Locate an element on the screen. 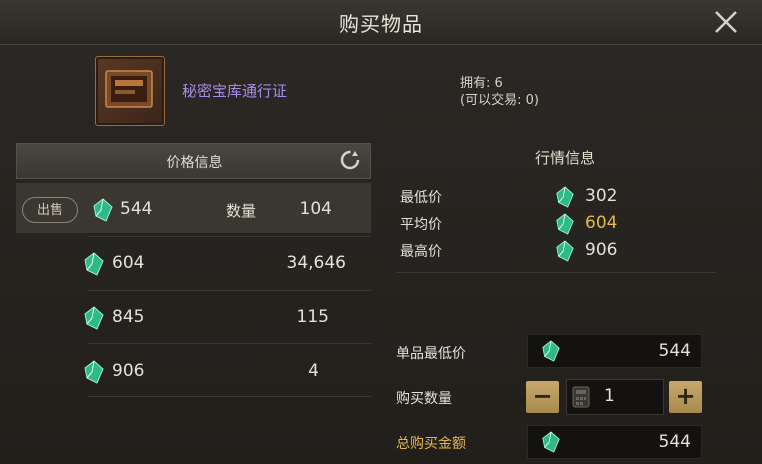 The height and width of the screenshot is (464, 762). calculator-icon is located at coordinates (581, 397).